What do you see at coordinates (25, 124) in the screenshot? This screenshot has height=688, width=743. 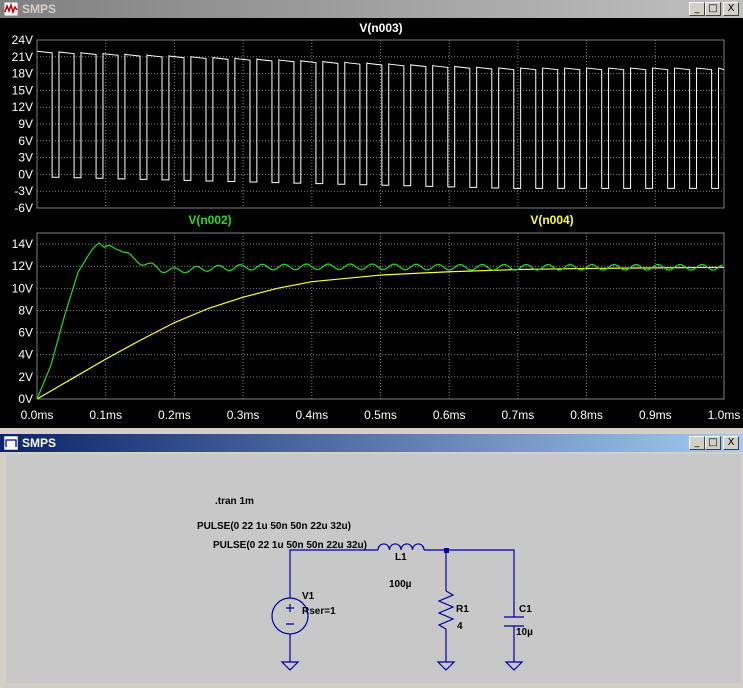 I see `top-ytick-label: 9V` at bounding box center [25, 124].